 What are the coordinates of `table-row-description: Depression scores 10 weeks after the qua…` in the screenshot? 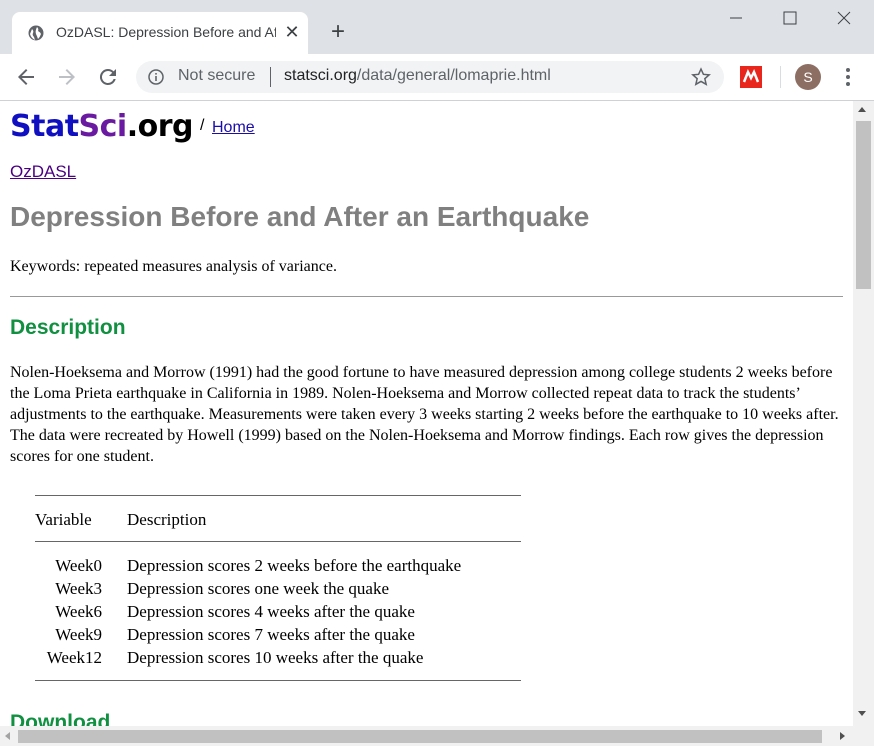 It's located at (275, 657).